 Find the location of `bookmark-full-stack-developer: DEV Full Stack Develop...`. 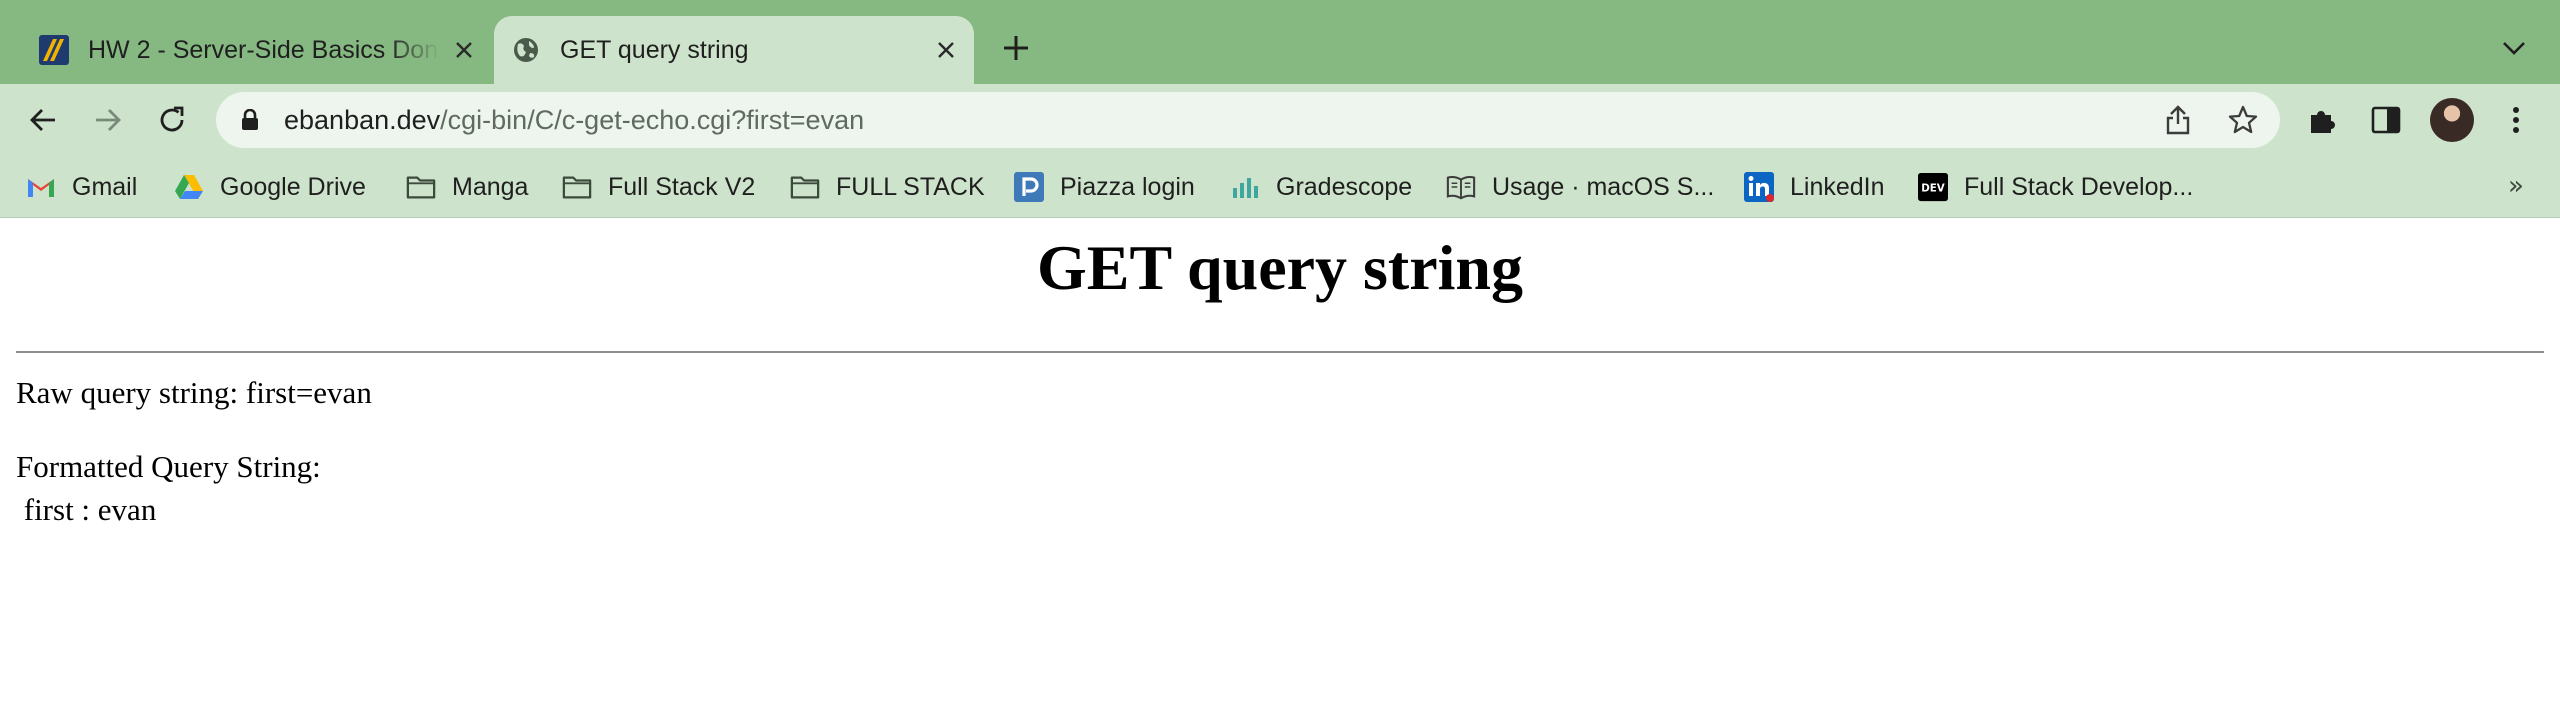

bookmark-full-stack-developer: DEV Full Stack Develop... is located at coordinates (2055, 187).